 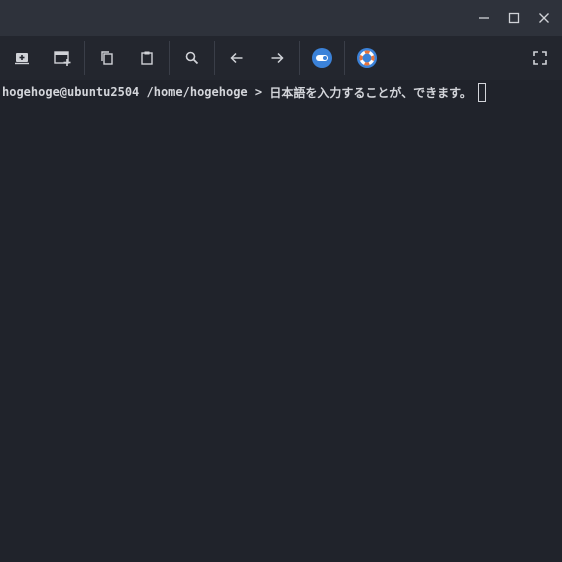 I want to click on forward-button, so click(x=277, y=58).